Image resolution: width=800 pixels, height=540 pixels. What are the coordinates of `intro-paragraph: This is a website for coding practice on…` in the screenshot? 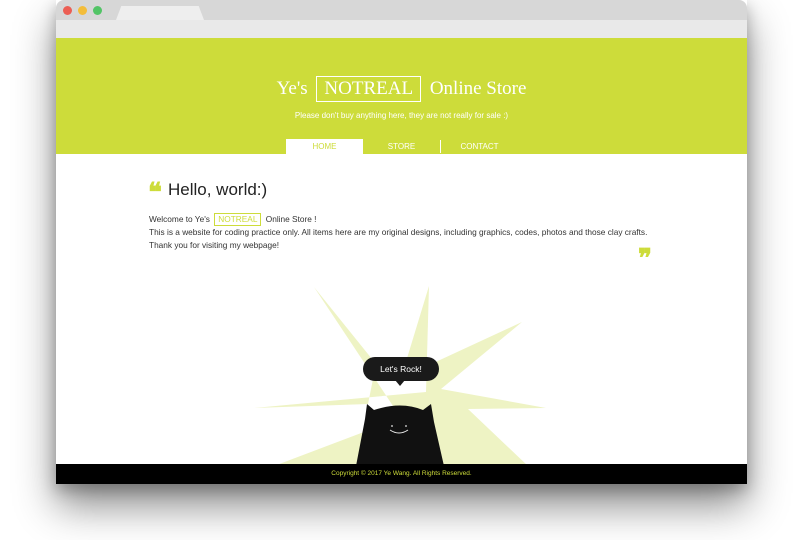 It's located at (398, 238).